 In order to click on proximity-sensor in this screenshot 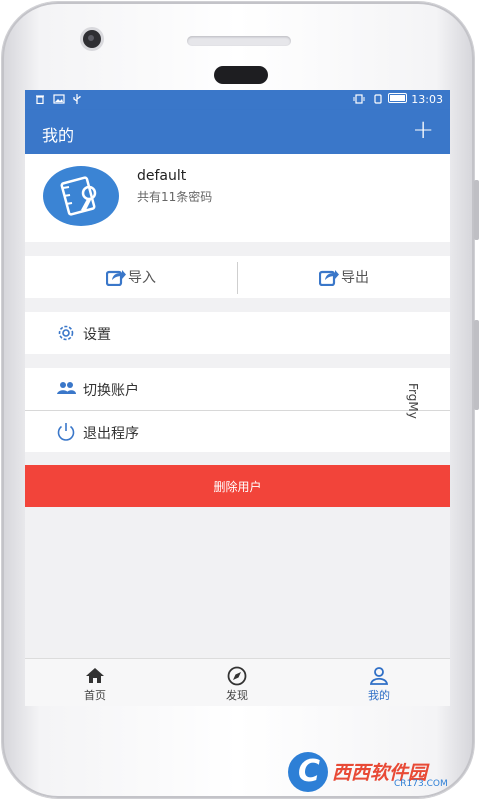, I will do `click(241, 75)`.